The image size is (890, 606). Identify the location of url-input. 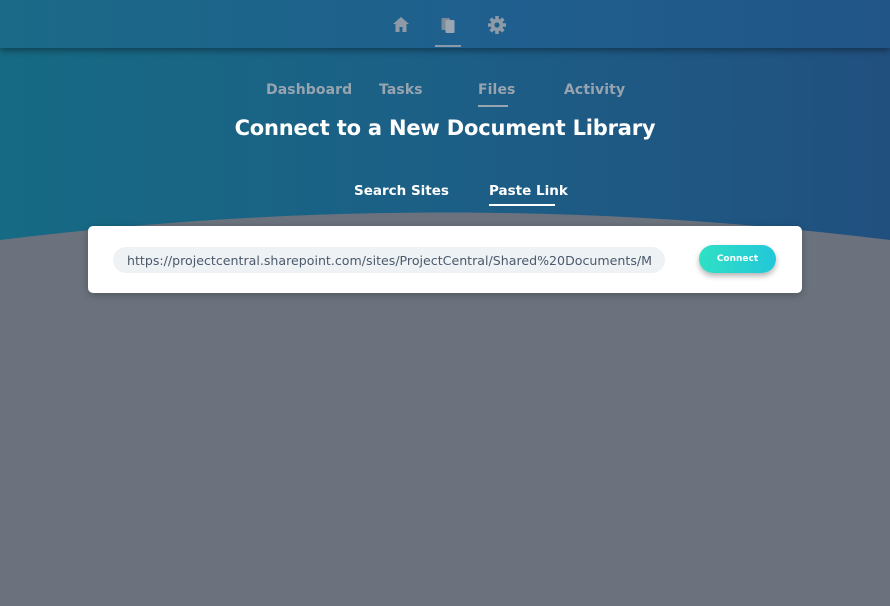
(389, 260).